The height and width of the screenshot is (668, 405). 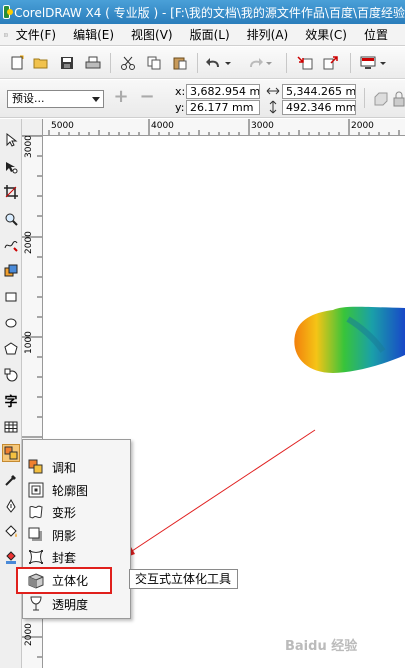 What do you see at coordinates (368, 63) in the screenshot?
I see `application-launcher-icon` at bounding box center [368, 63].